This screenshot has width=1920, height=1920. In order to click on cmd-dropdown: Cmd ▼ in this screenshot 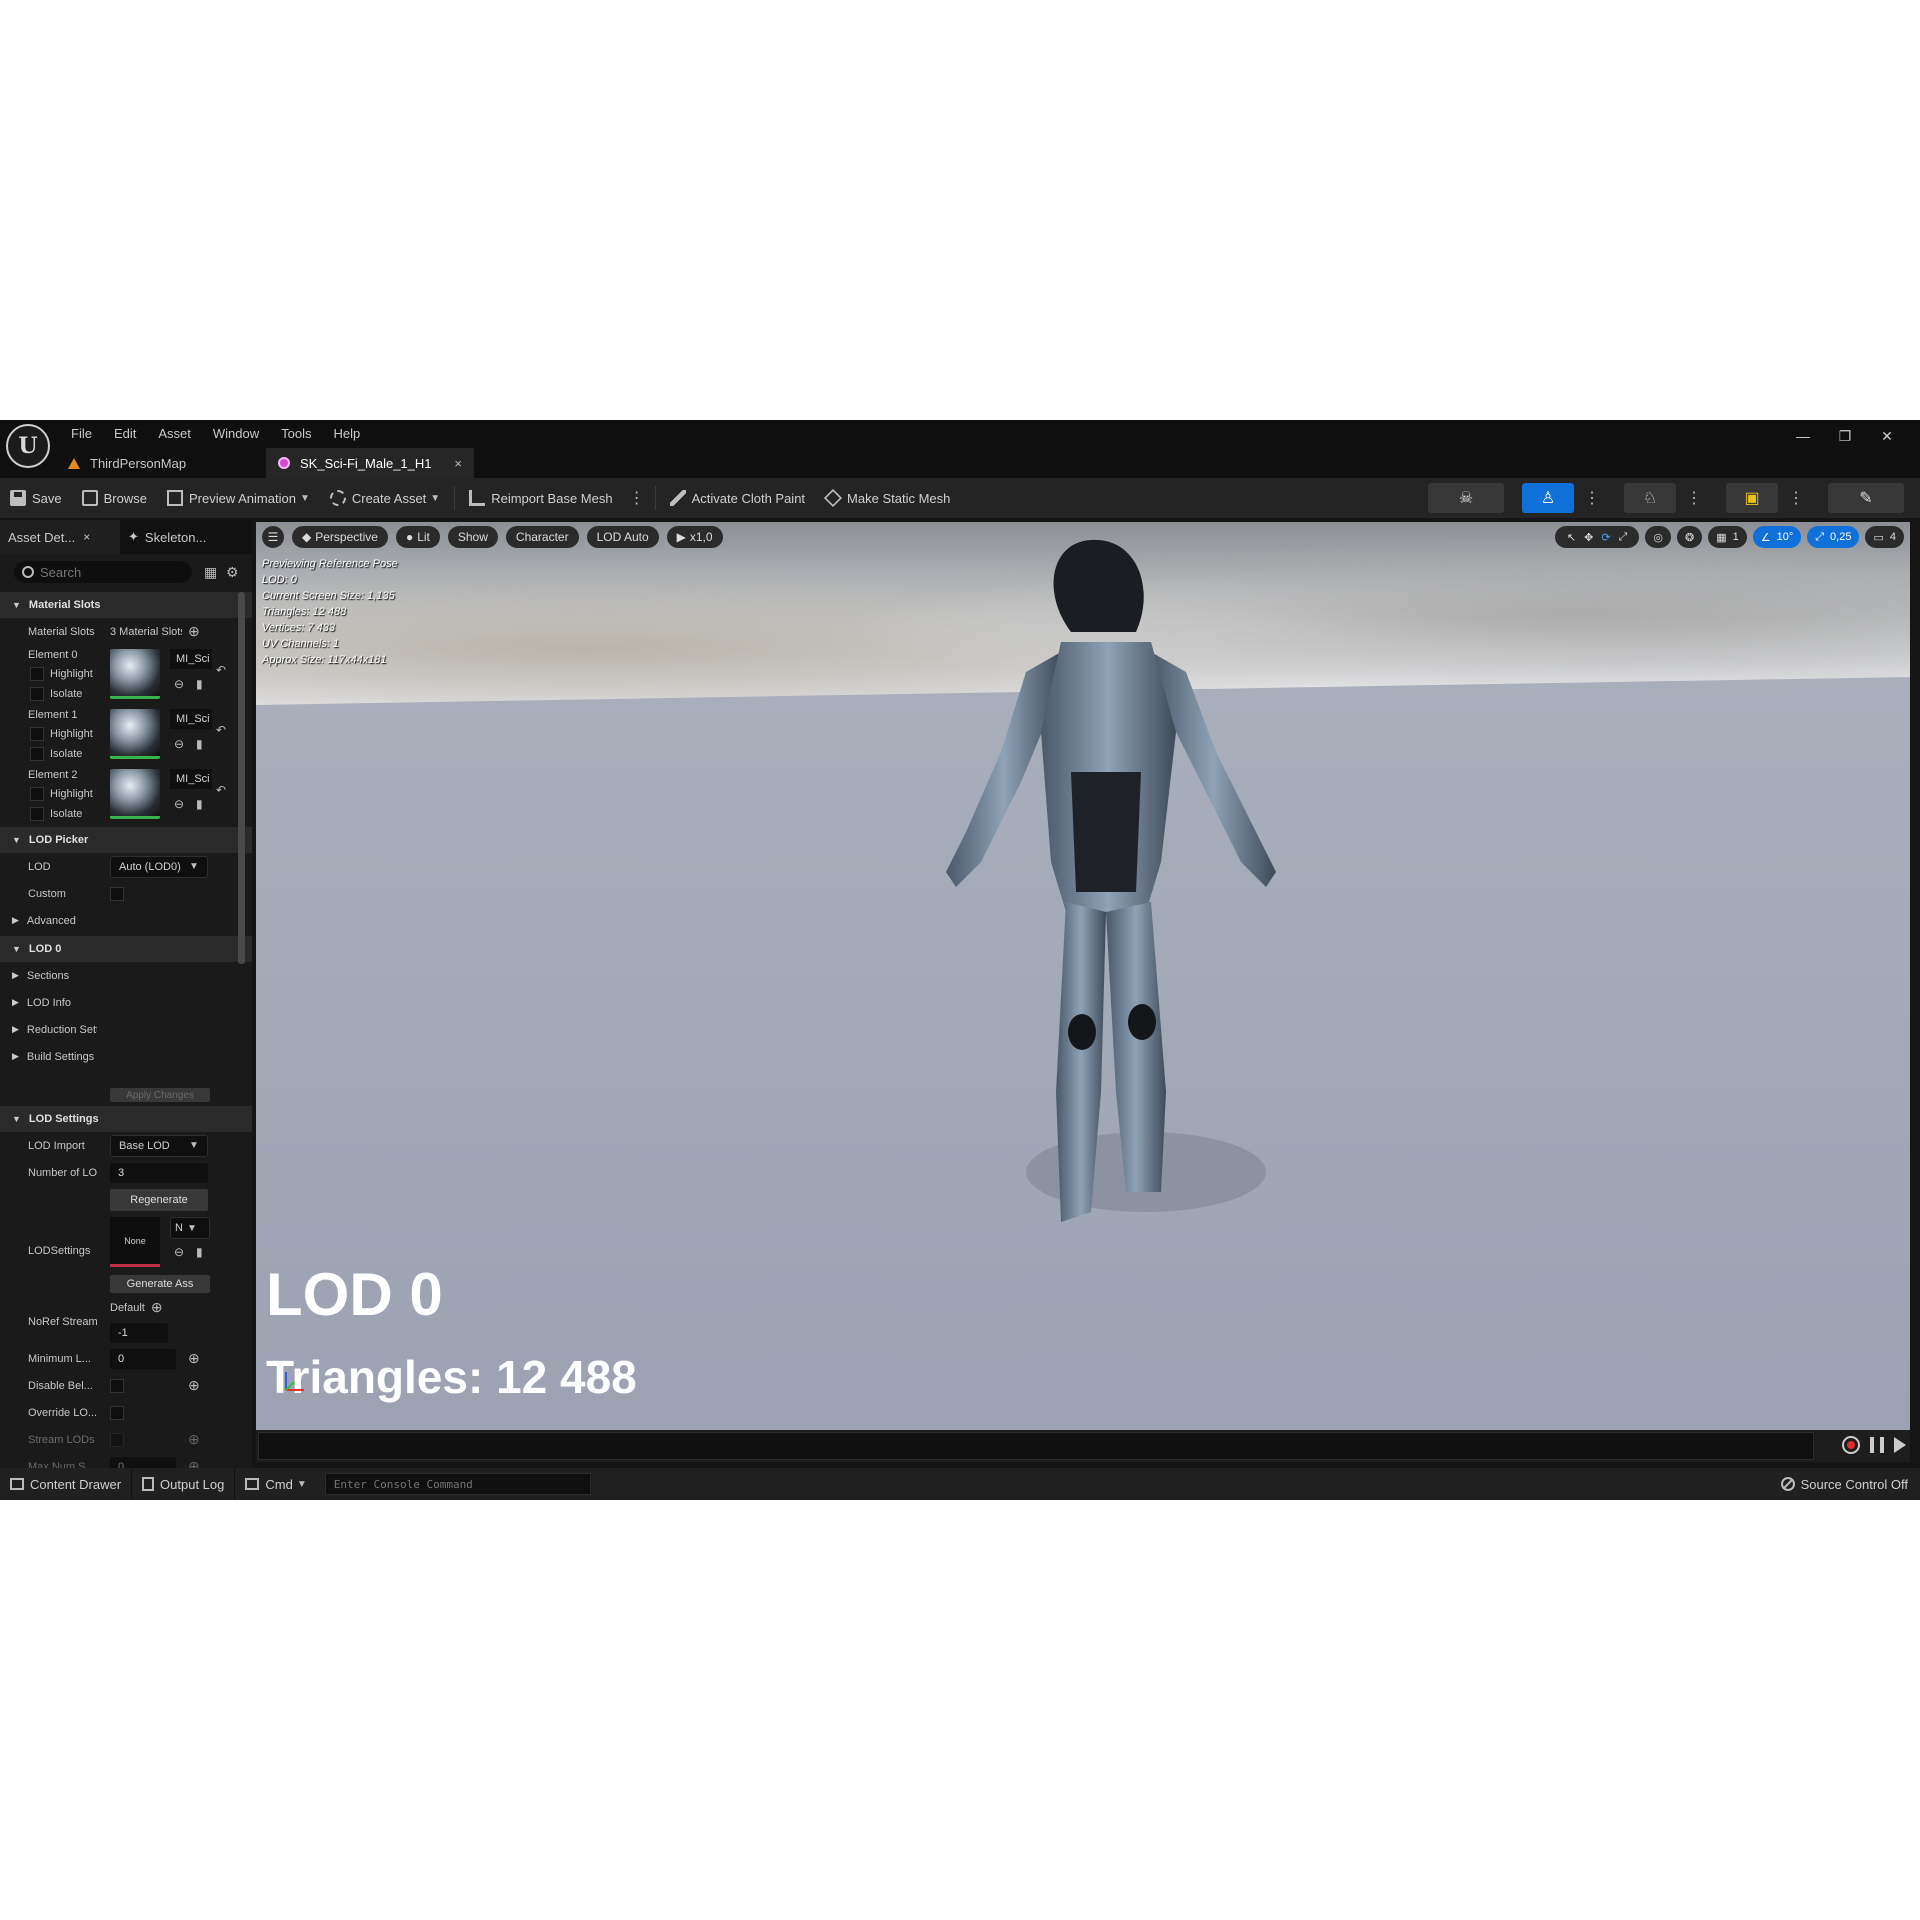, I will do `click(275, 1484)`.